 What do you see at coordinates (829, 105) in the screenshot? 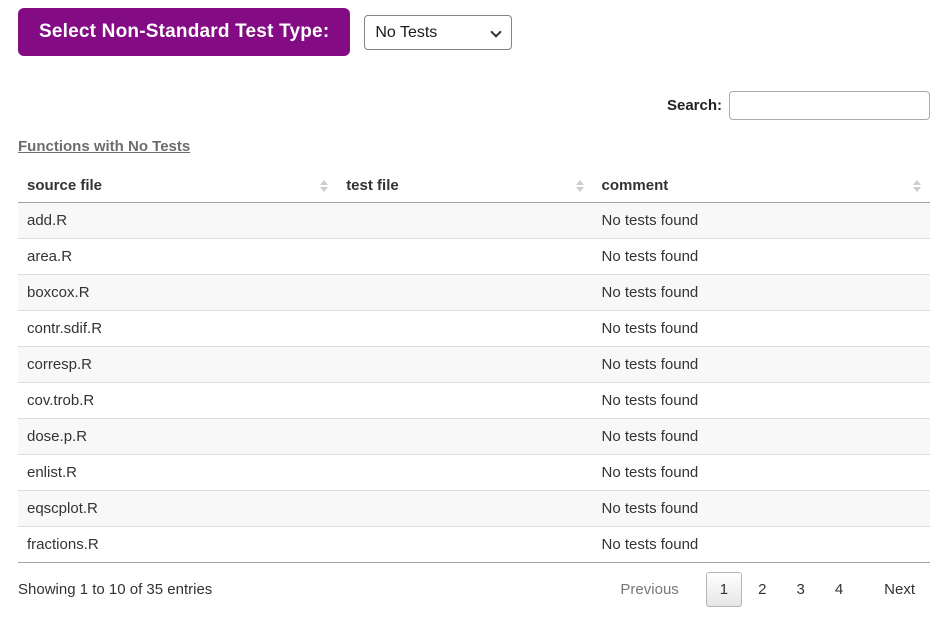
I see `search-input` at bounding box center [829, 105].